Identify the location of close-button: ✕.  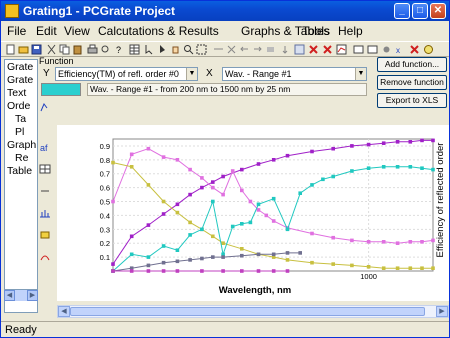
(438, 11).